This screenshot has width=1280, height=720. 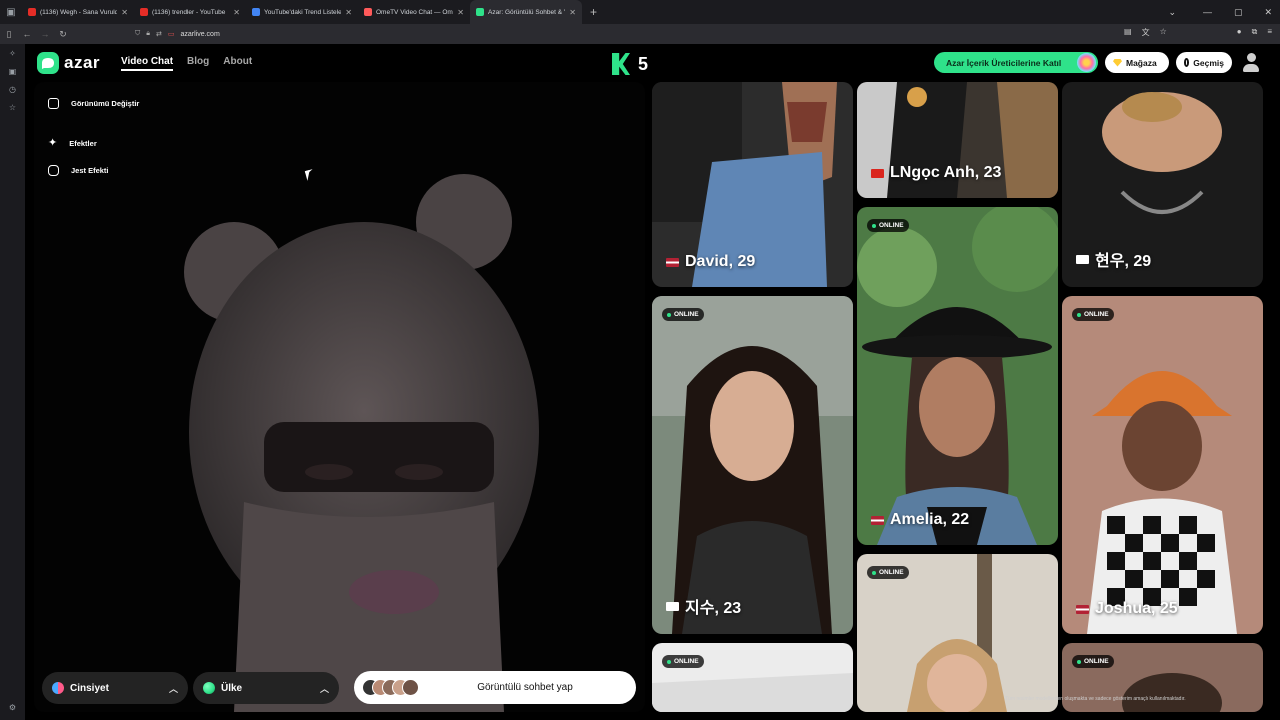 I want to click on tab-title: YouTube'daki Trend Listeleri - Yo, so click(x=303, y=12).